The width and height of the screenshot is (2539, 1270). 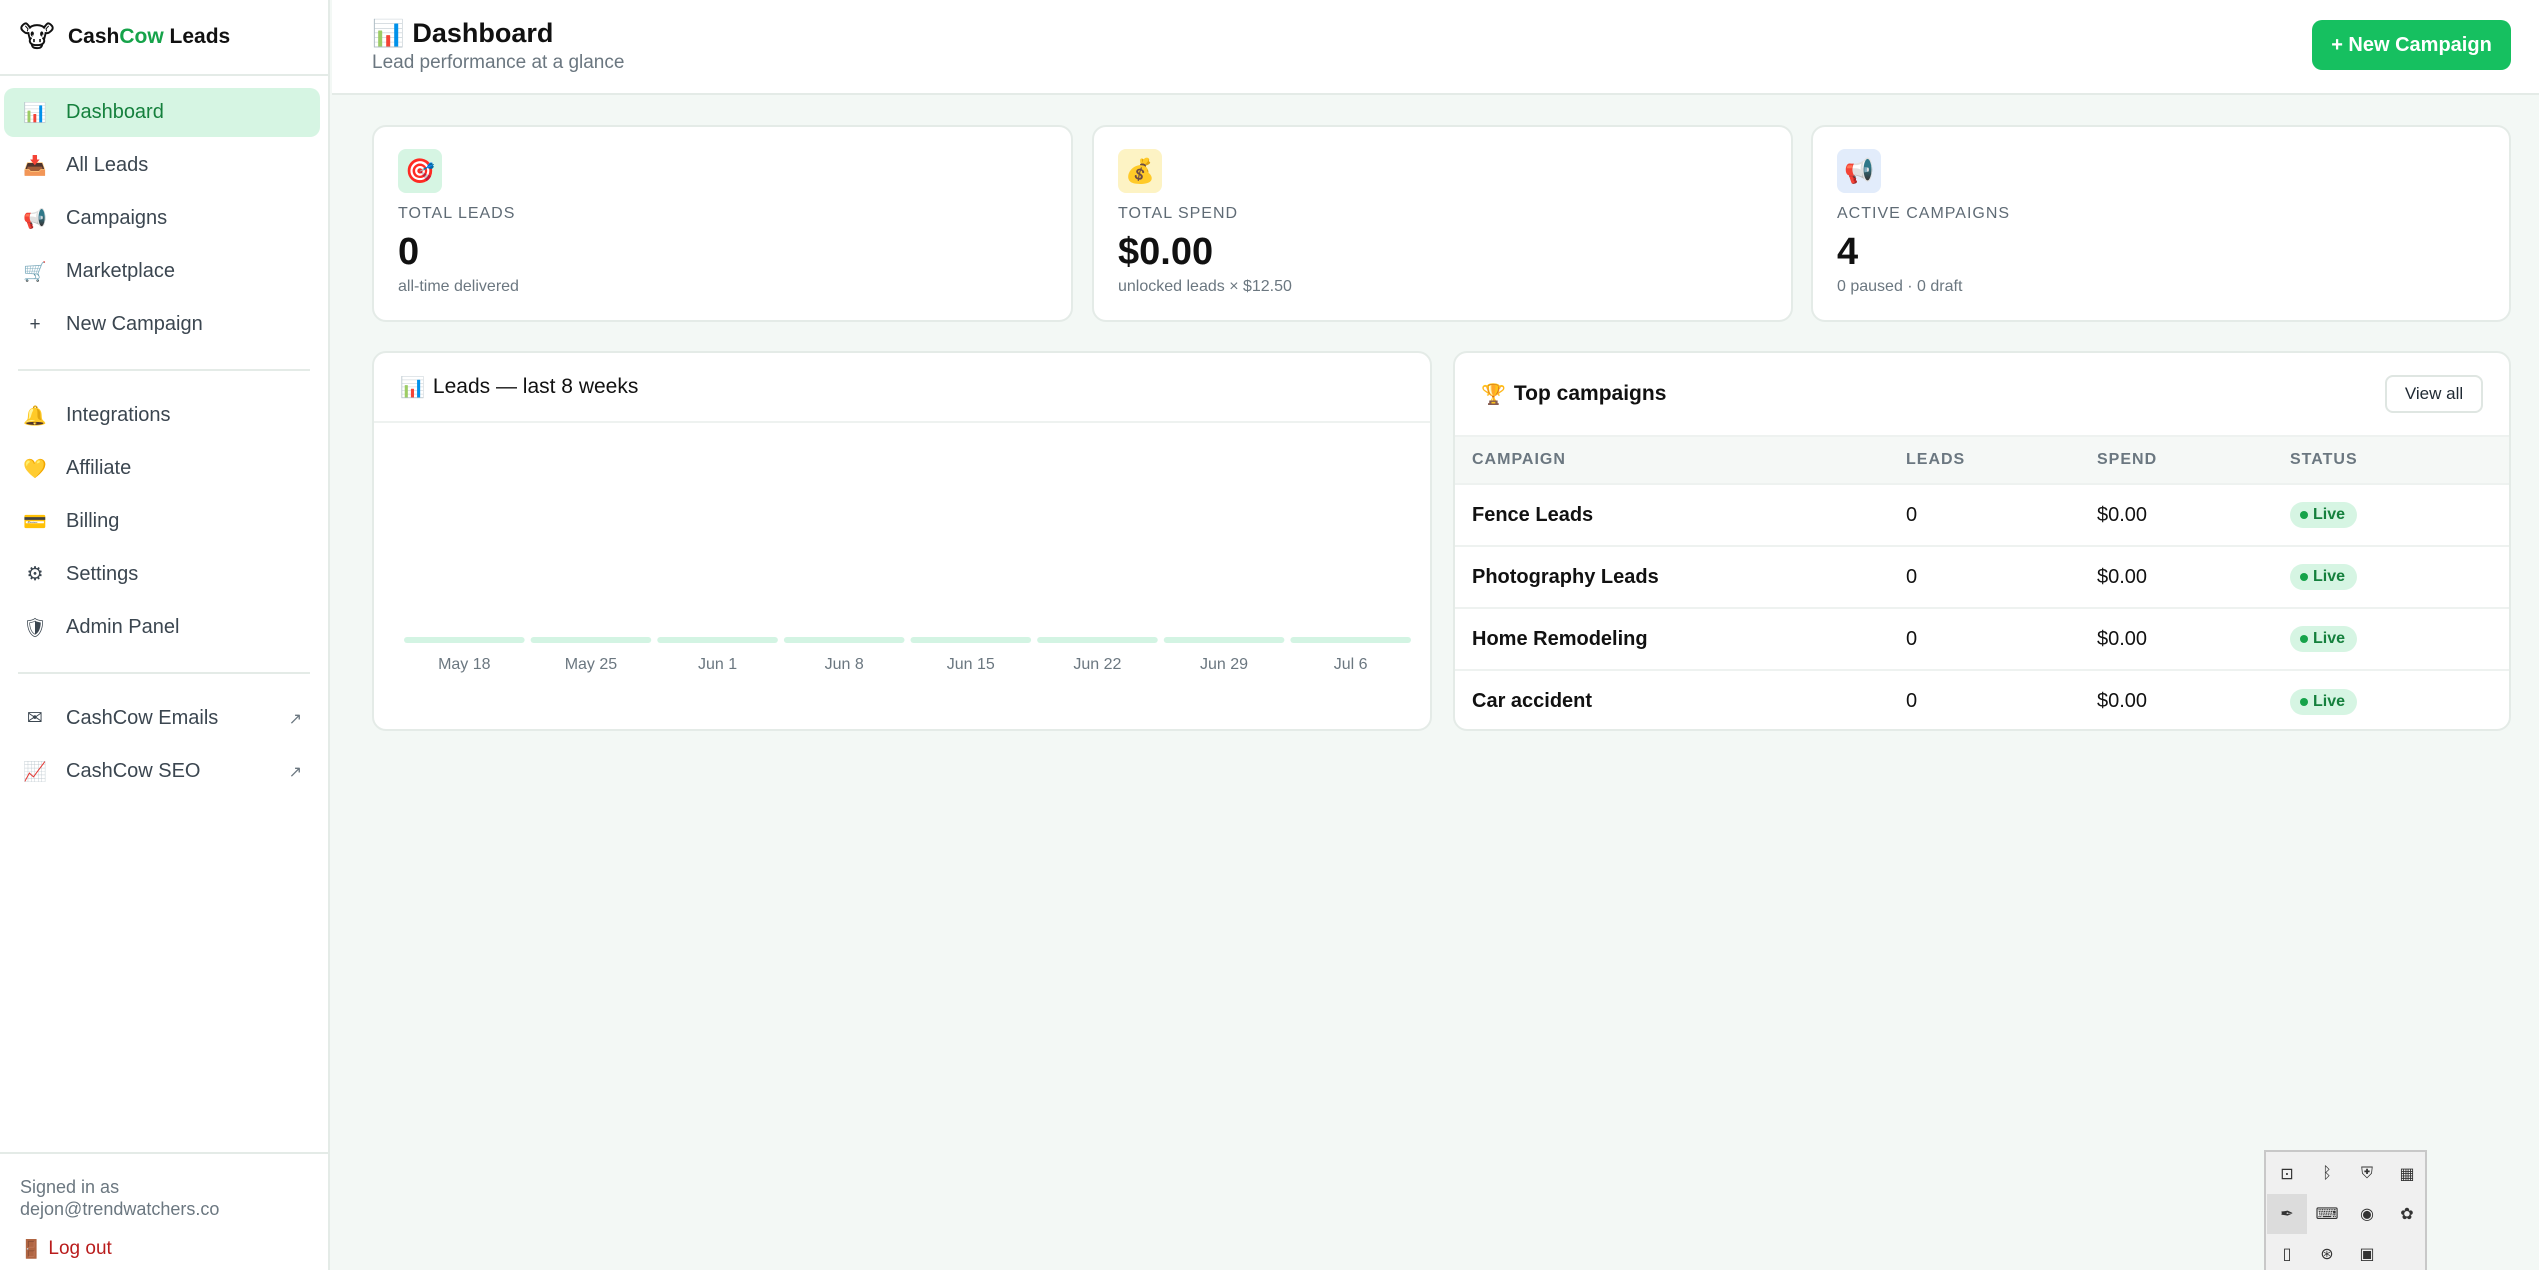 What do you see at coordinates (1680, 515) in the screenshot?
I see `campaign-name: Fence Leads` at bounding box center [1680, 515].